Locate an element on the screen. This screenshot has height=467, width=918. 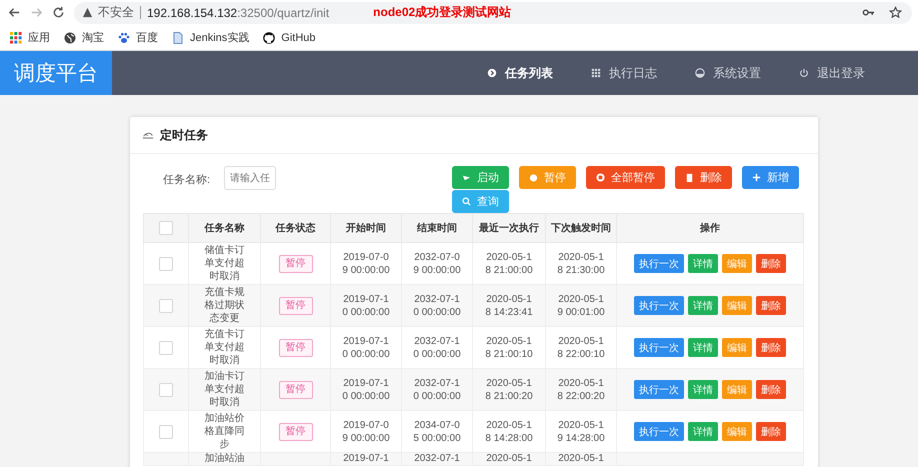
column-header: 操作 is located at coordinates (710, 228).